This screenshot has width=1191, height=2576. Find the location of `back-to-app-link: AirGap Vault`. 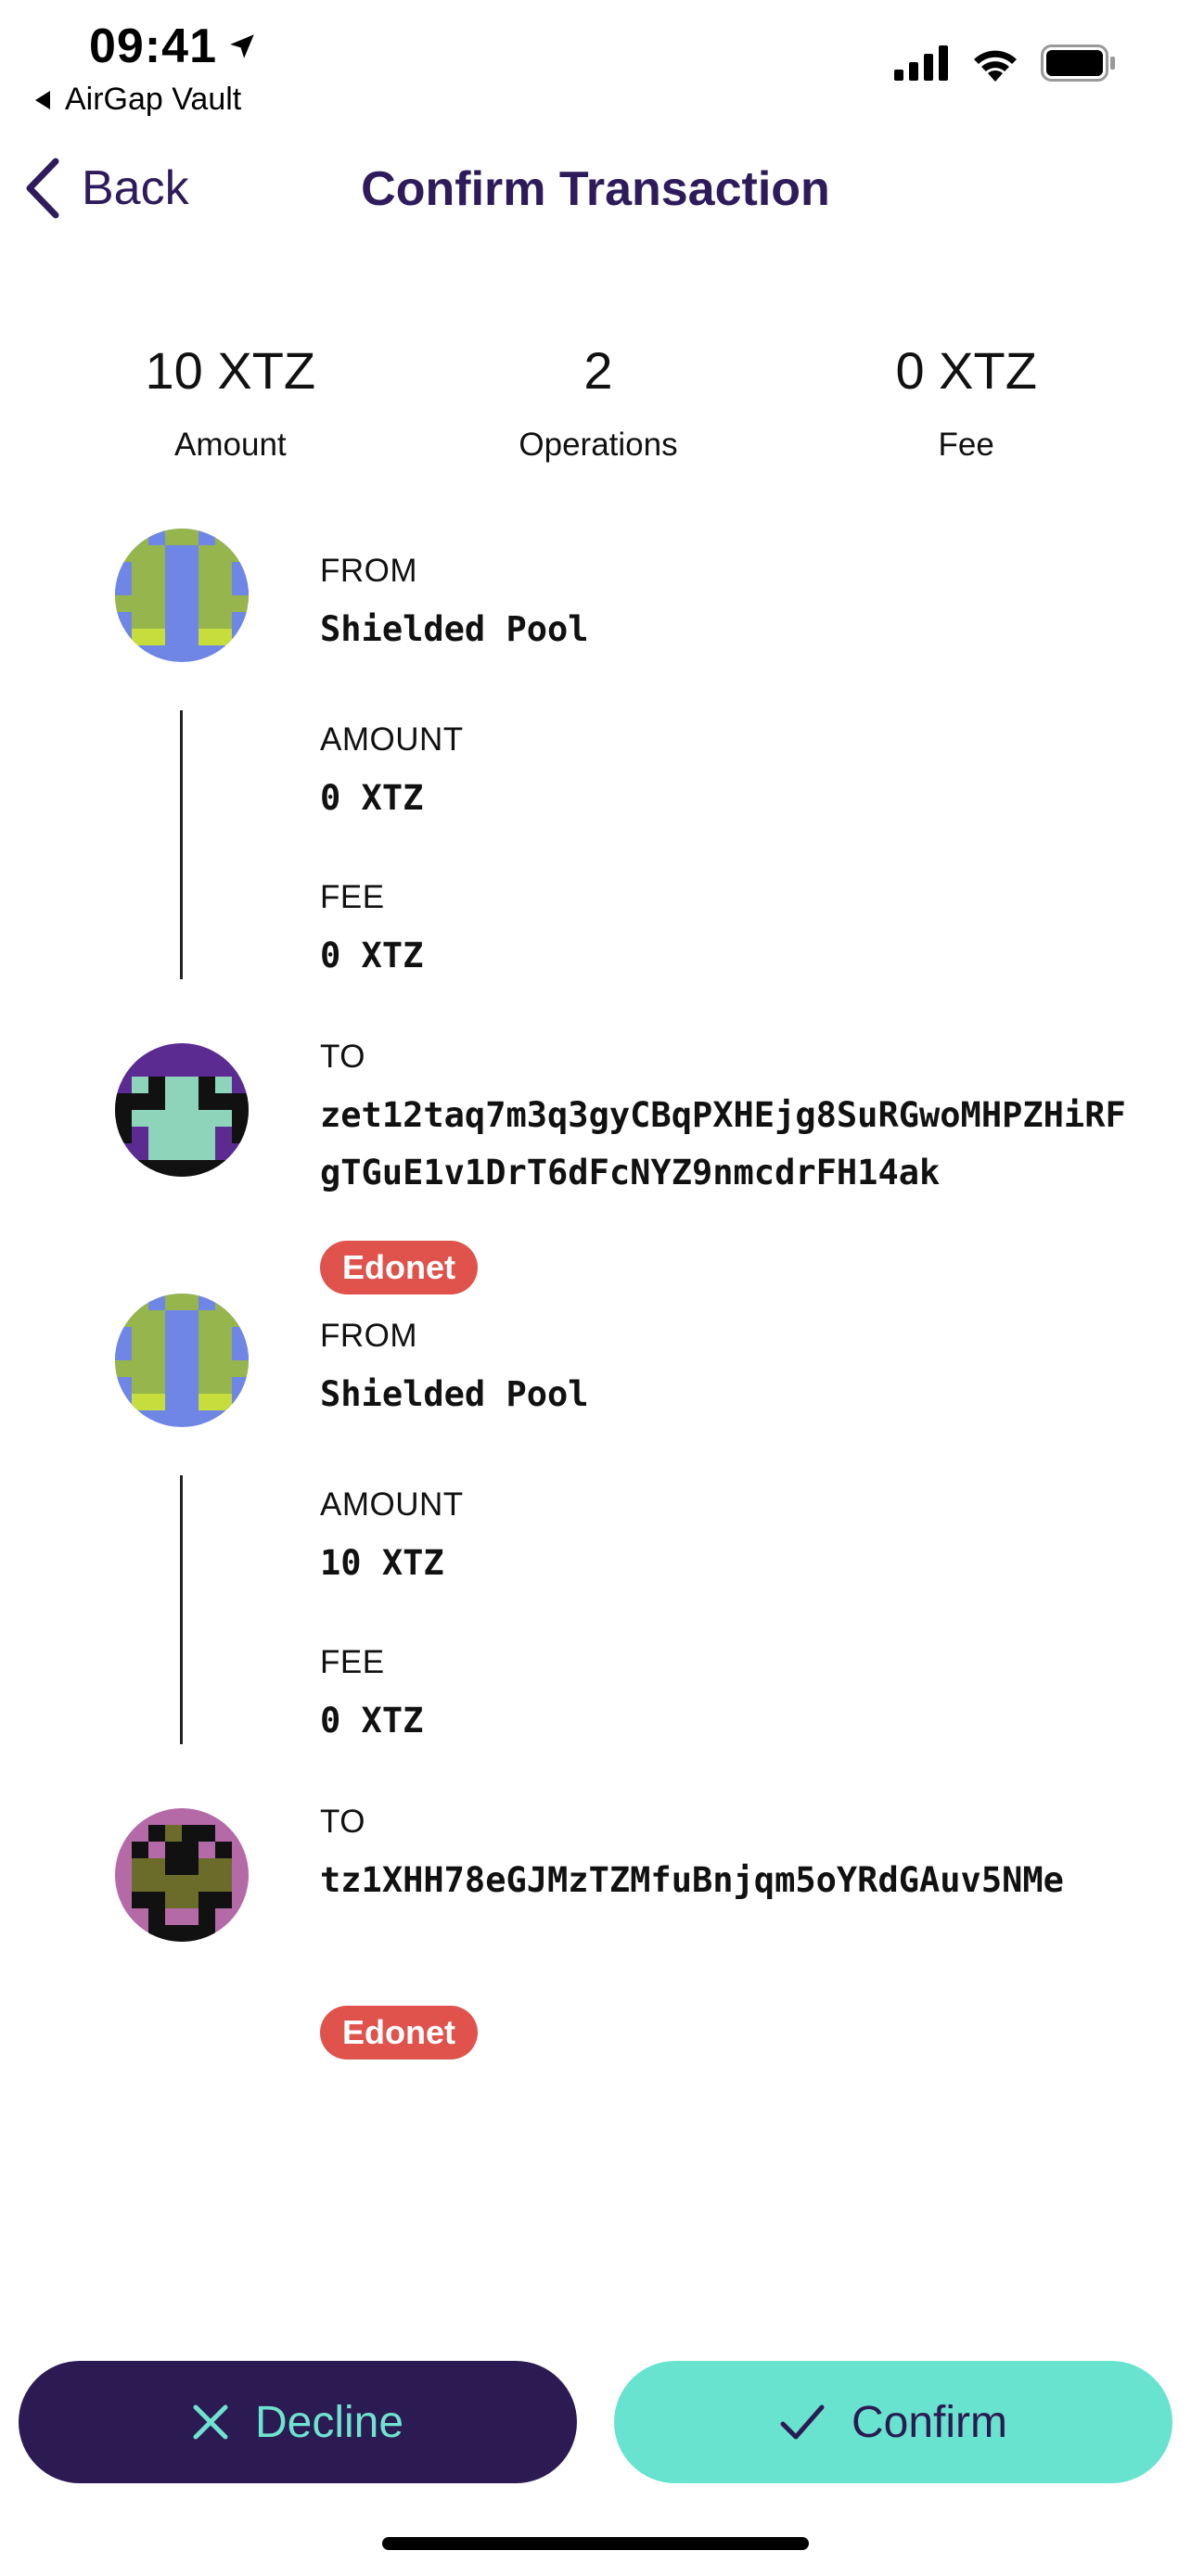

back-to-app-link: AirGap Vault is located at coordinates (137, 100).